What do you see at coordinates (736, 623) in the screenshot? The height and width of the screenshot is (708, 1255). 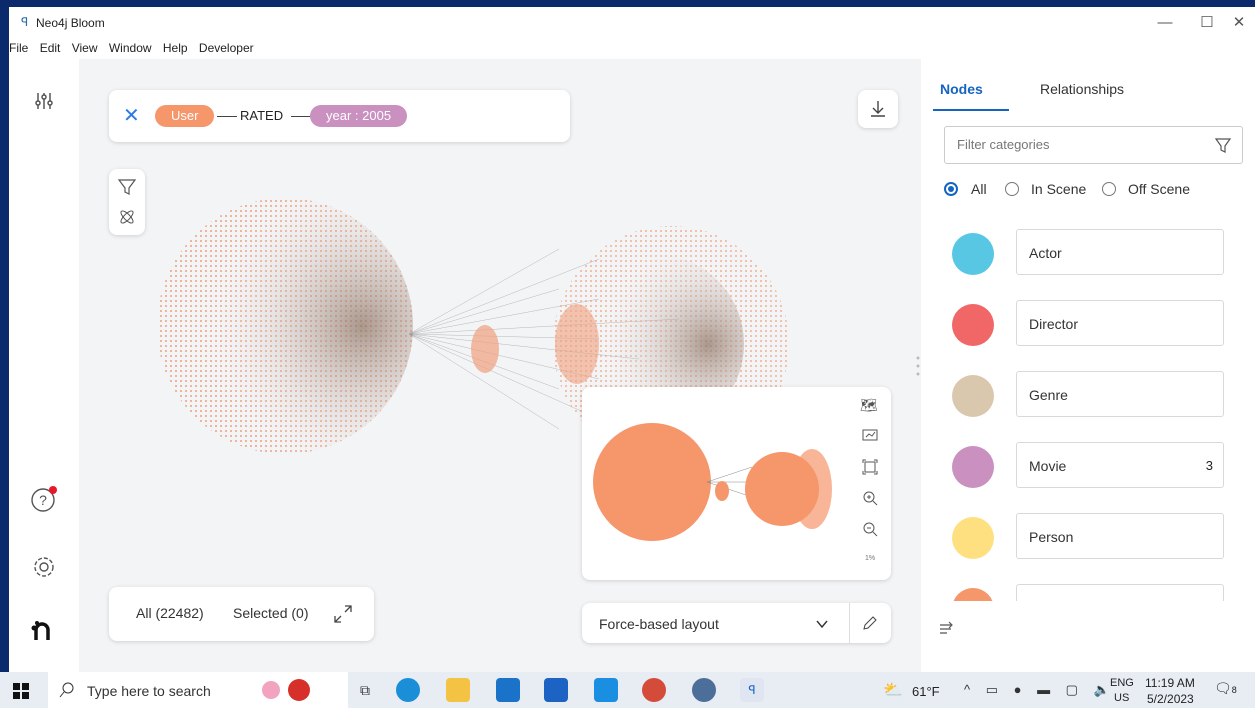 I see `layout-selector: Force-based layout` at bounding box center [736, 623].